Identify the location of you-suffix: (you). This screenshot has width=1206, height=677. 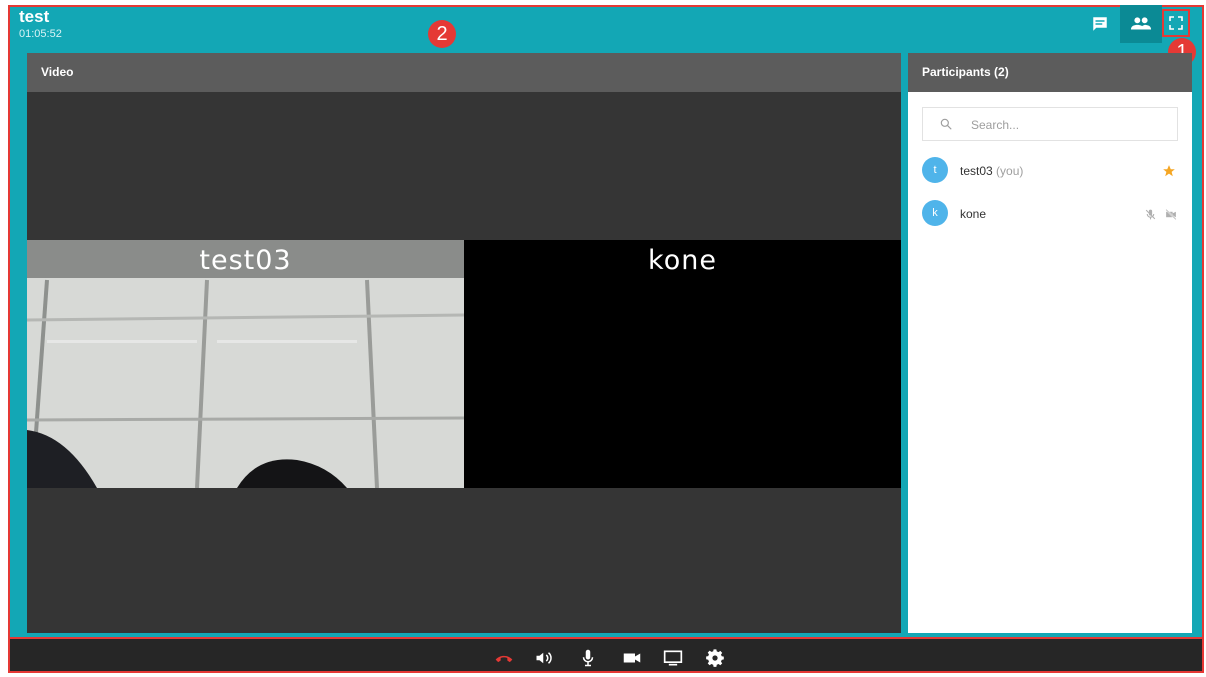
(1010, 171).